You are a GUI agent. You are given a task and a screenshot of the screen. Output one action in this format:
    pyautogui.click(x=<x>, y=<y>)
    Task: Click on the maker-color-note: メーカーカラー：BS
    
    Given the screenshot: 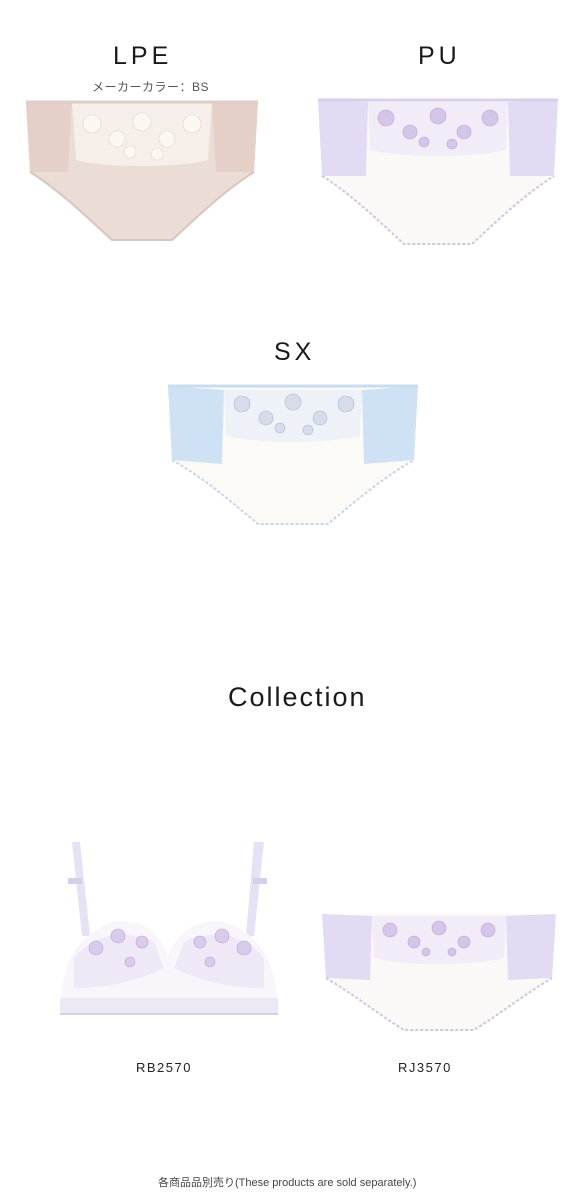 What is the action you would take?
    pyautogui.click(x=151, y=87)
    